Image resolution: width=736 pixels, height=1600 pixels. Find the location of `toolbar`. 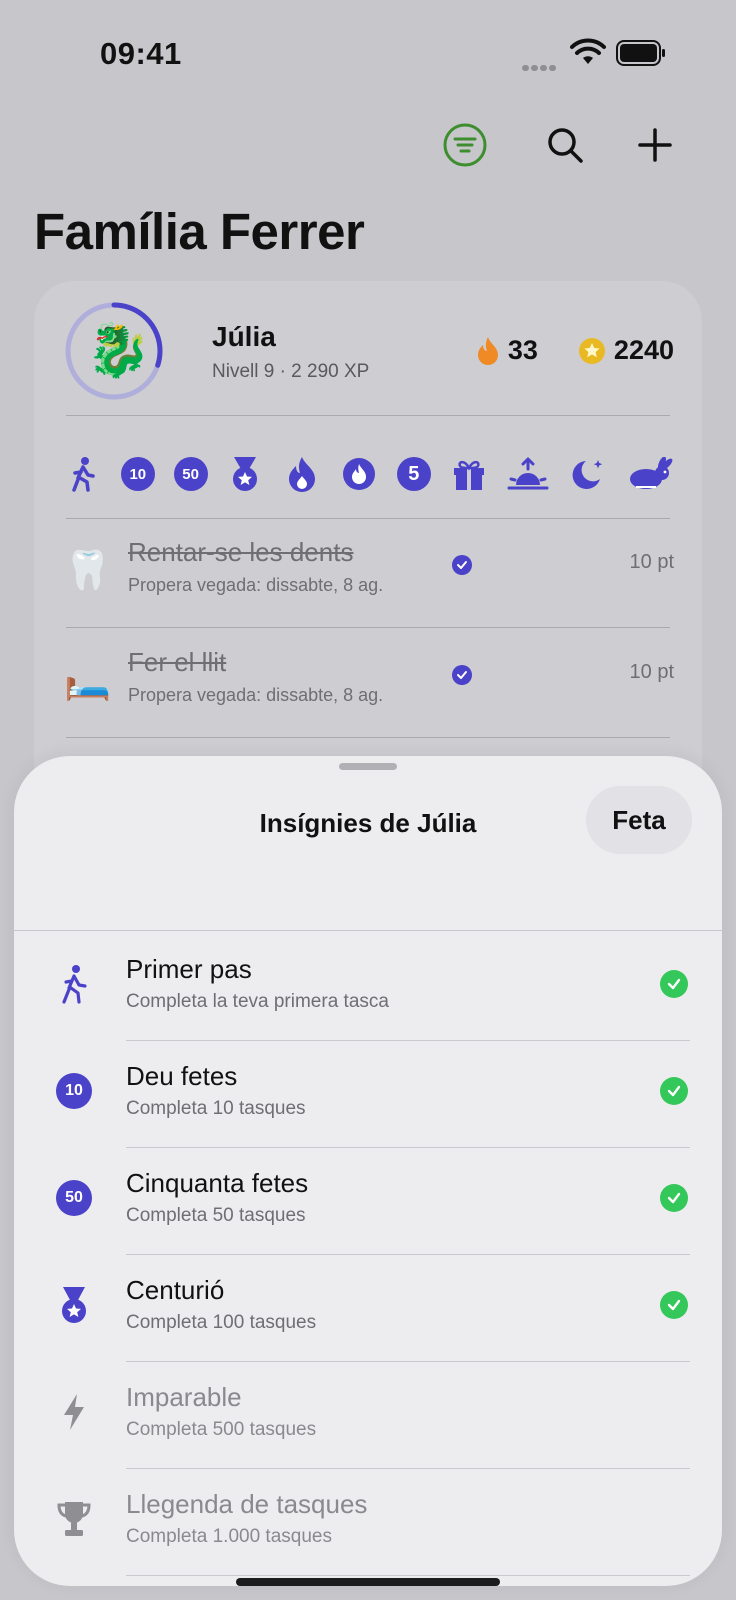

toolbar is located at coordinates (560, 145).